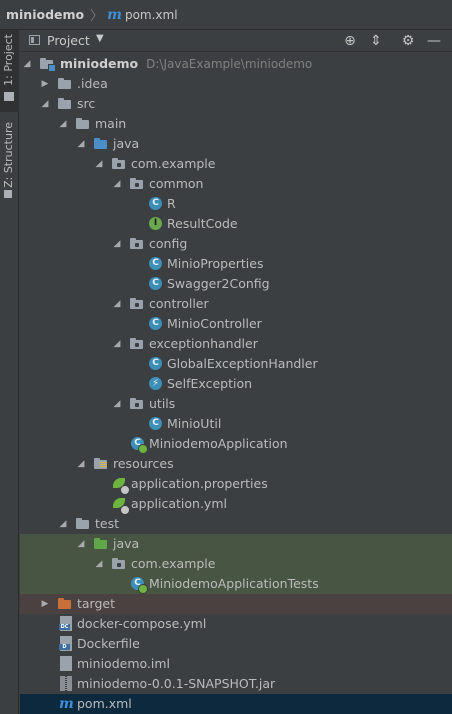 Image resolution: width=452 pixels, height=714 pixels. I want to click on breadcrumb-file: pom.xml, so click(151, 15).